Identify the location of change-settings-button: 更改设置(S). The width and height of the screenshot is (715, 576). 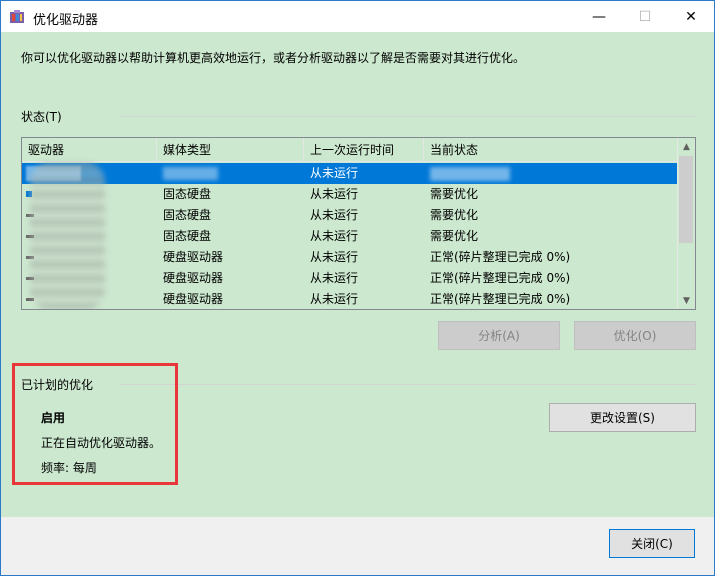
(622, 417).